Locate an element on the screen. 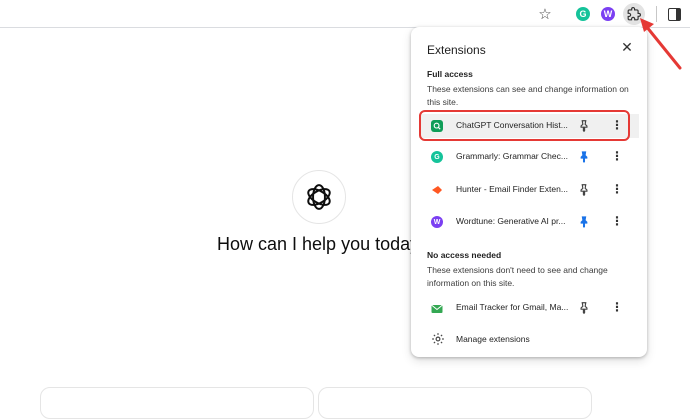 The image size is (690, 419). full-access-heading: Full access is located at coordinates (450, 74).